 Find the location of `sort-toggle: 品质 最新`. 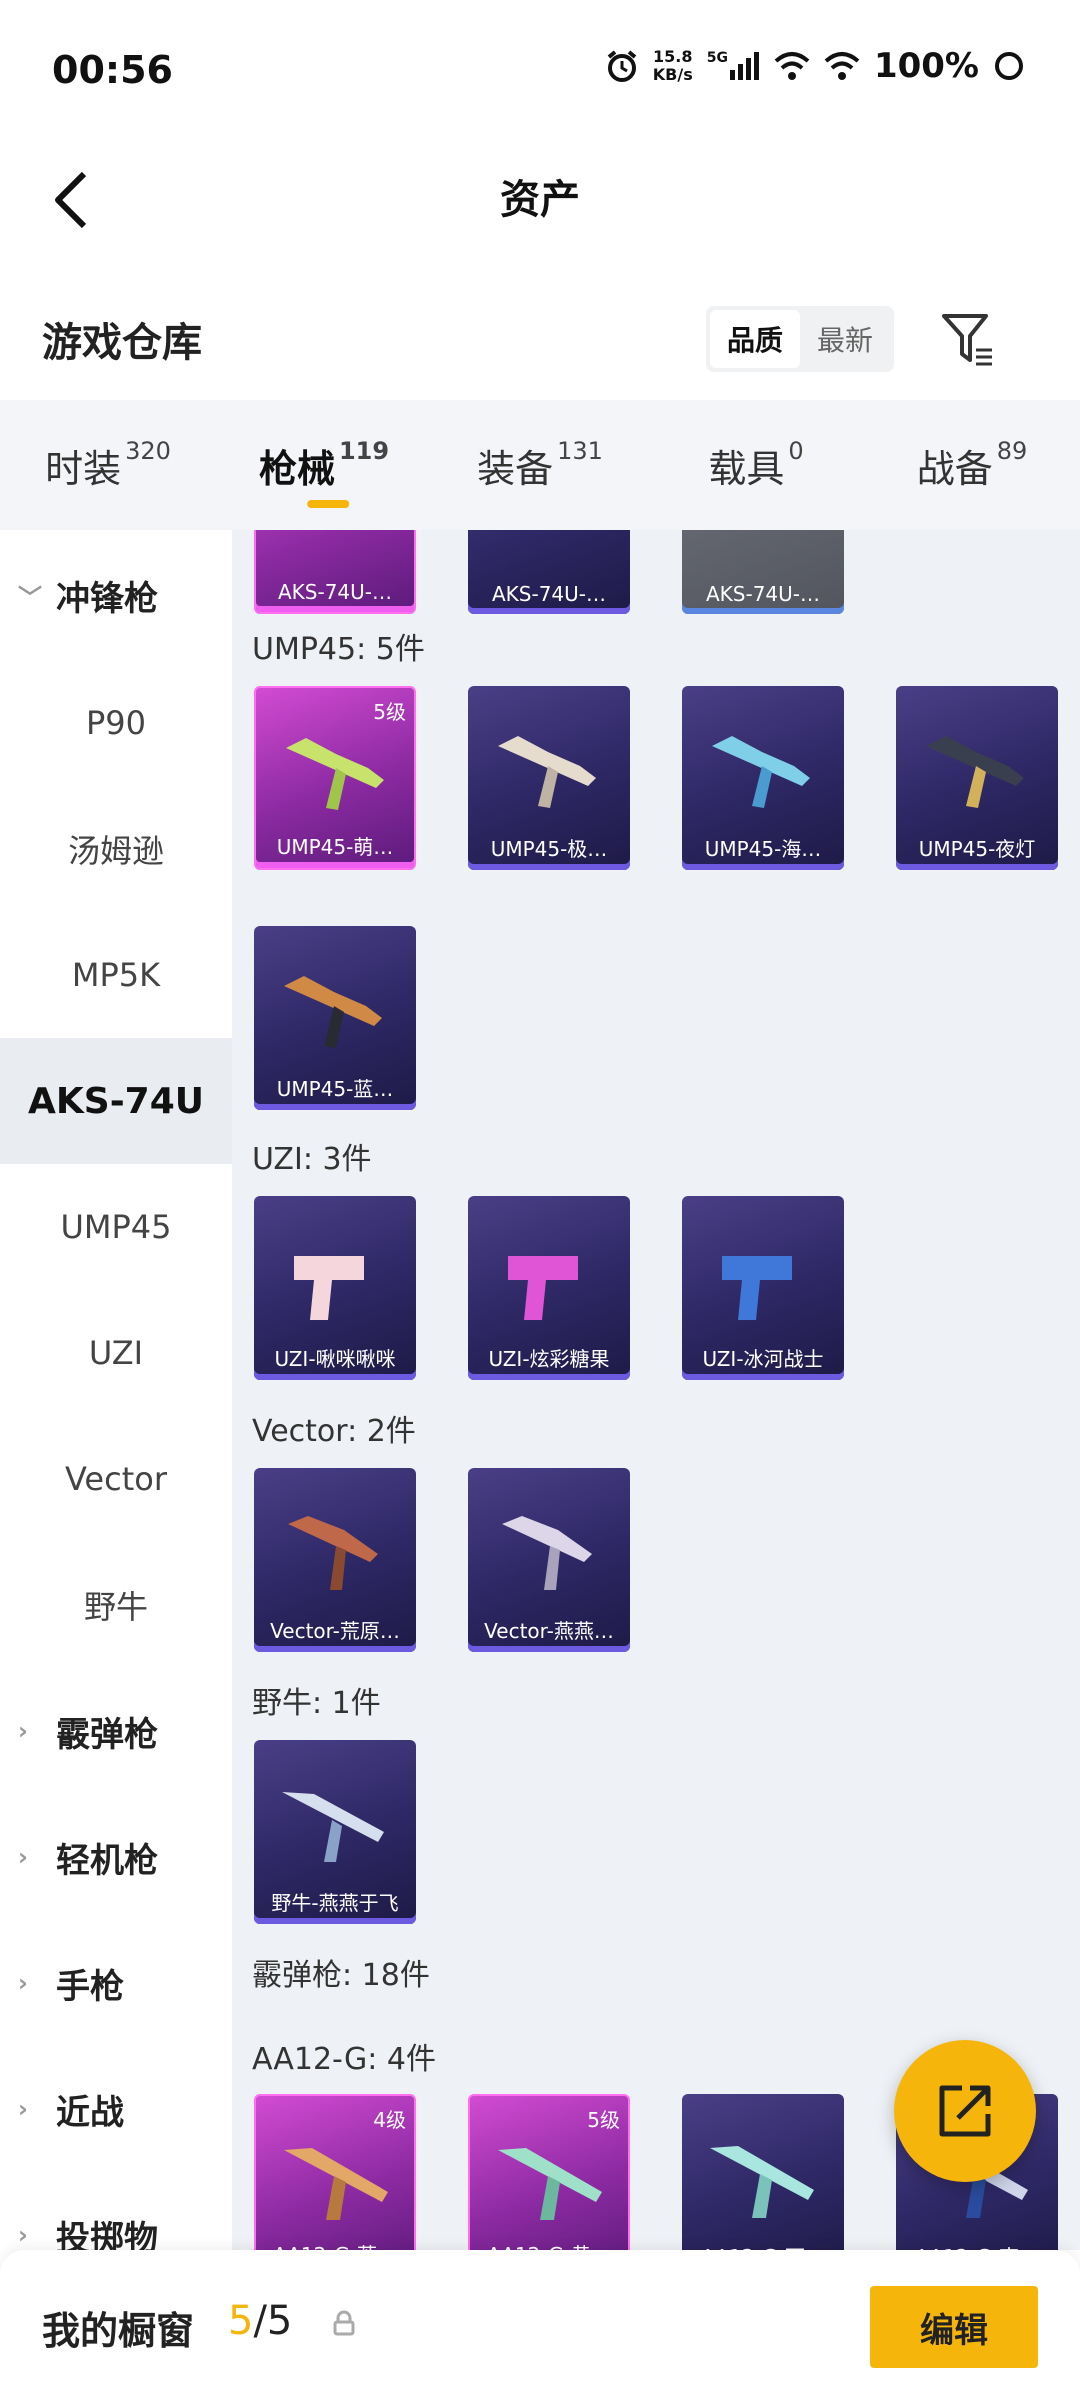

sort-toggle: 品质 最新 is located at coordinates (800, 339).